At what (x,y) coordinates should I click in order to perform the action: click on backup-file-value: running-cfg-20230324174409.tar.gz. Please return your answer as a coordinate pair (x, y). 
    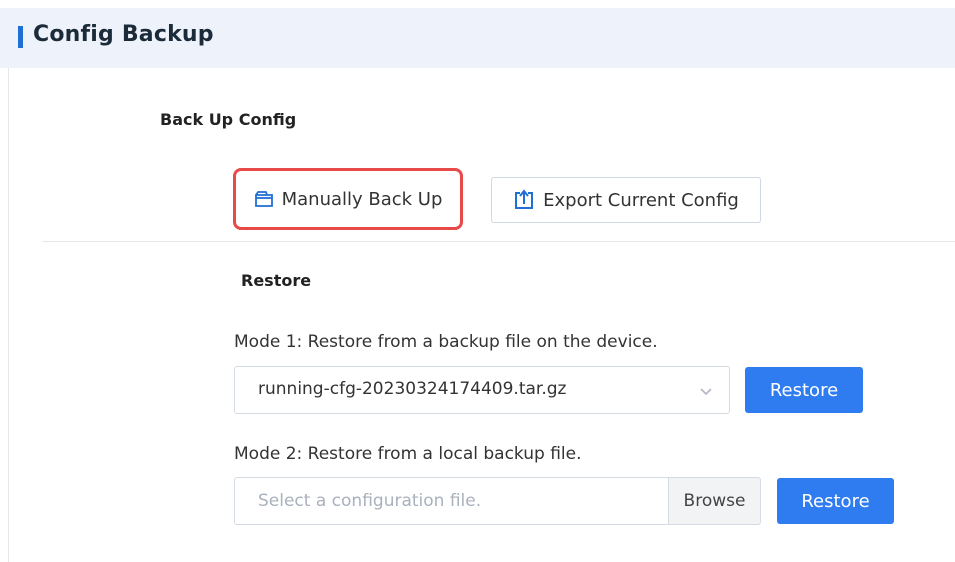
    Looking at the image, I should click on (412, 389).